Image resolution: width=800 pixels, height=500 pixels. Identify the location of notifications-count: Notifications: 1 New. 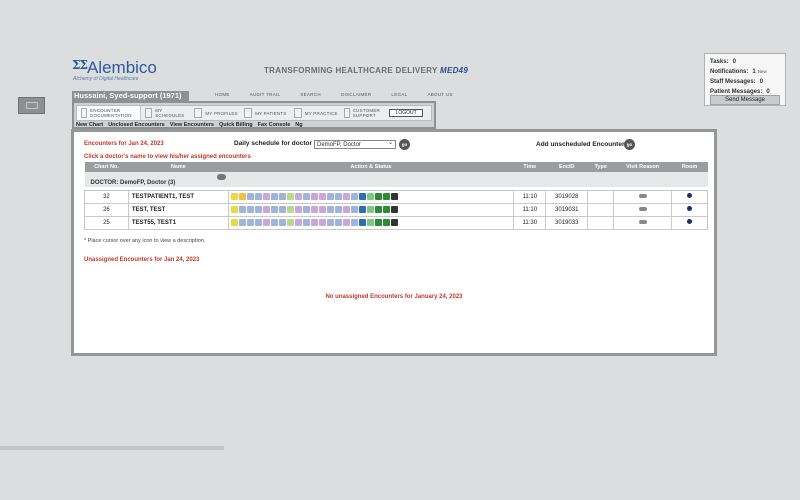
(745, 72).